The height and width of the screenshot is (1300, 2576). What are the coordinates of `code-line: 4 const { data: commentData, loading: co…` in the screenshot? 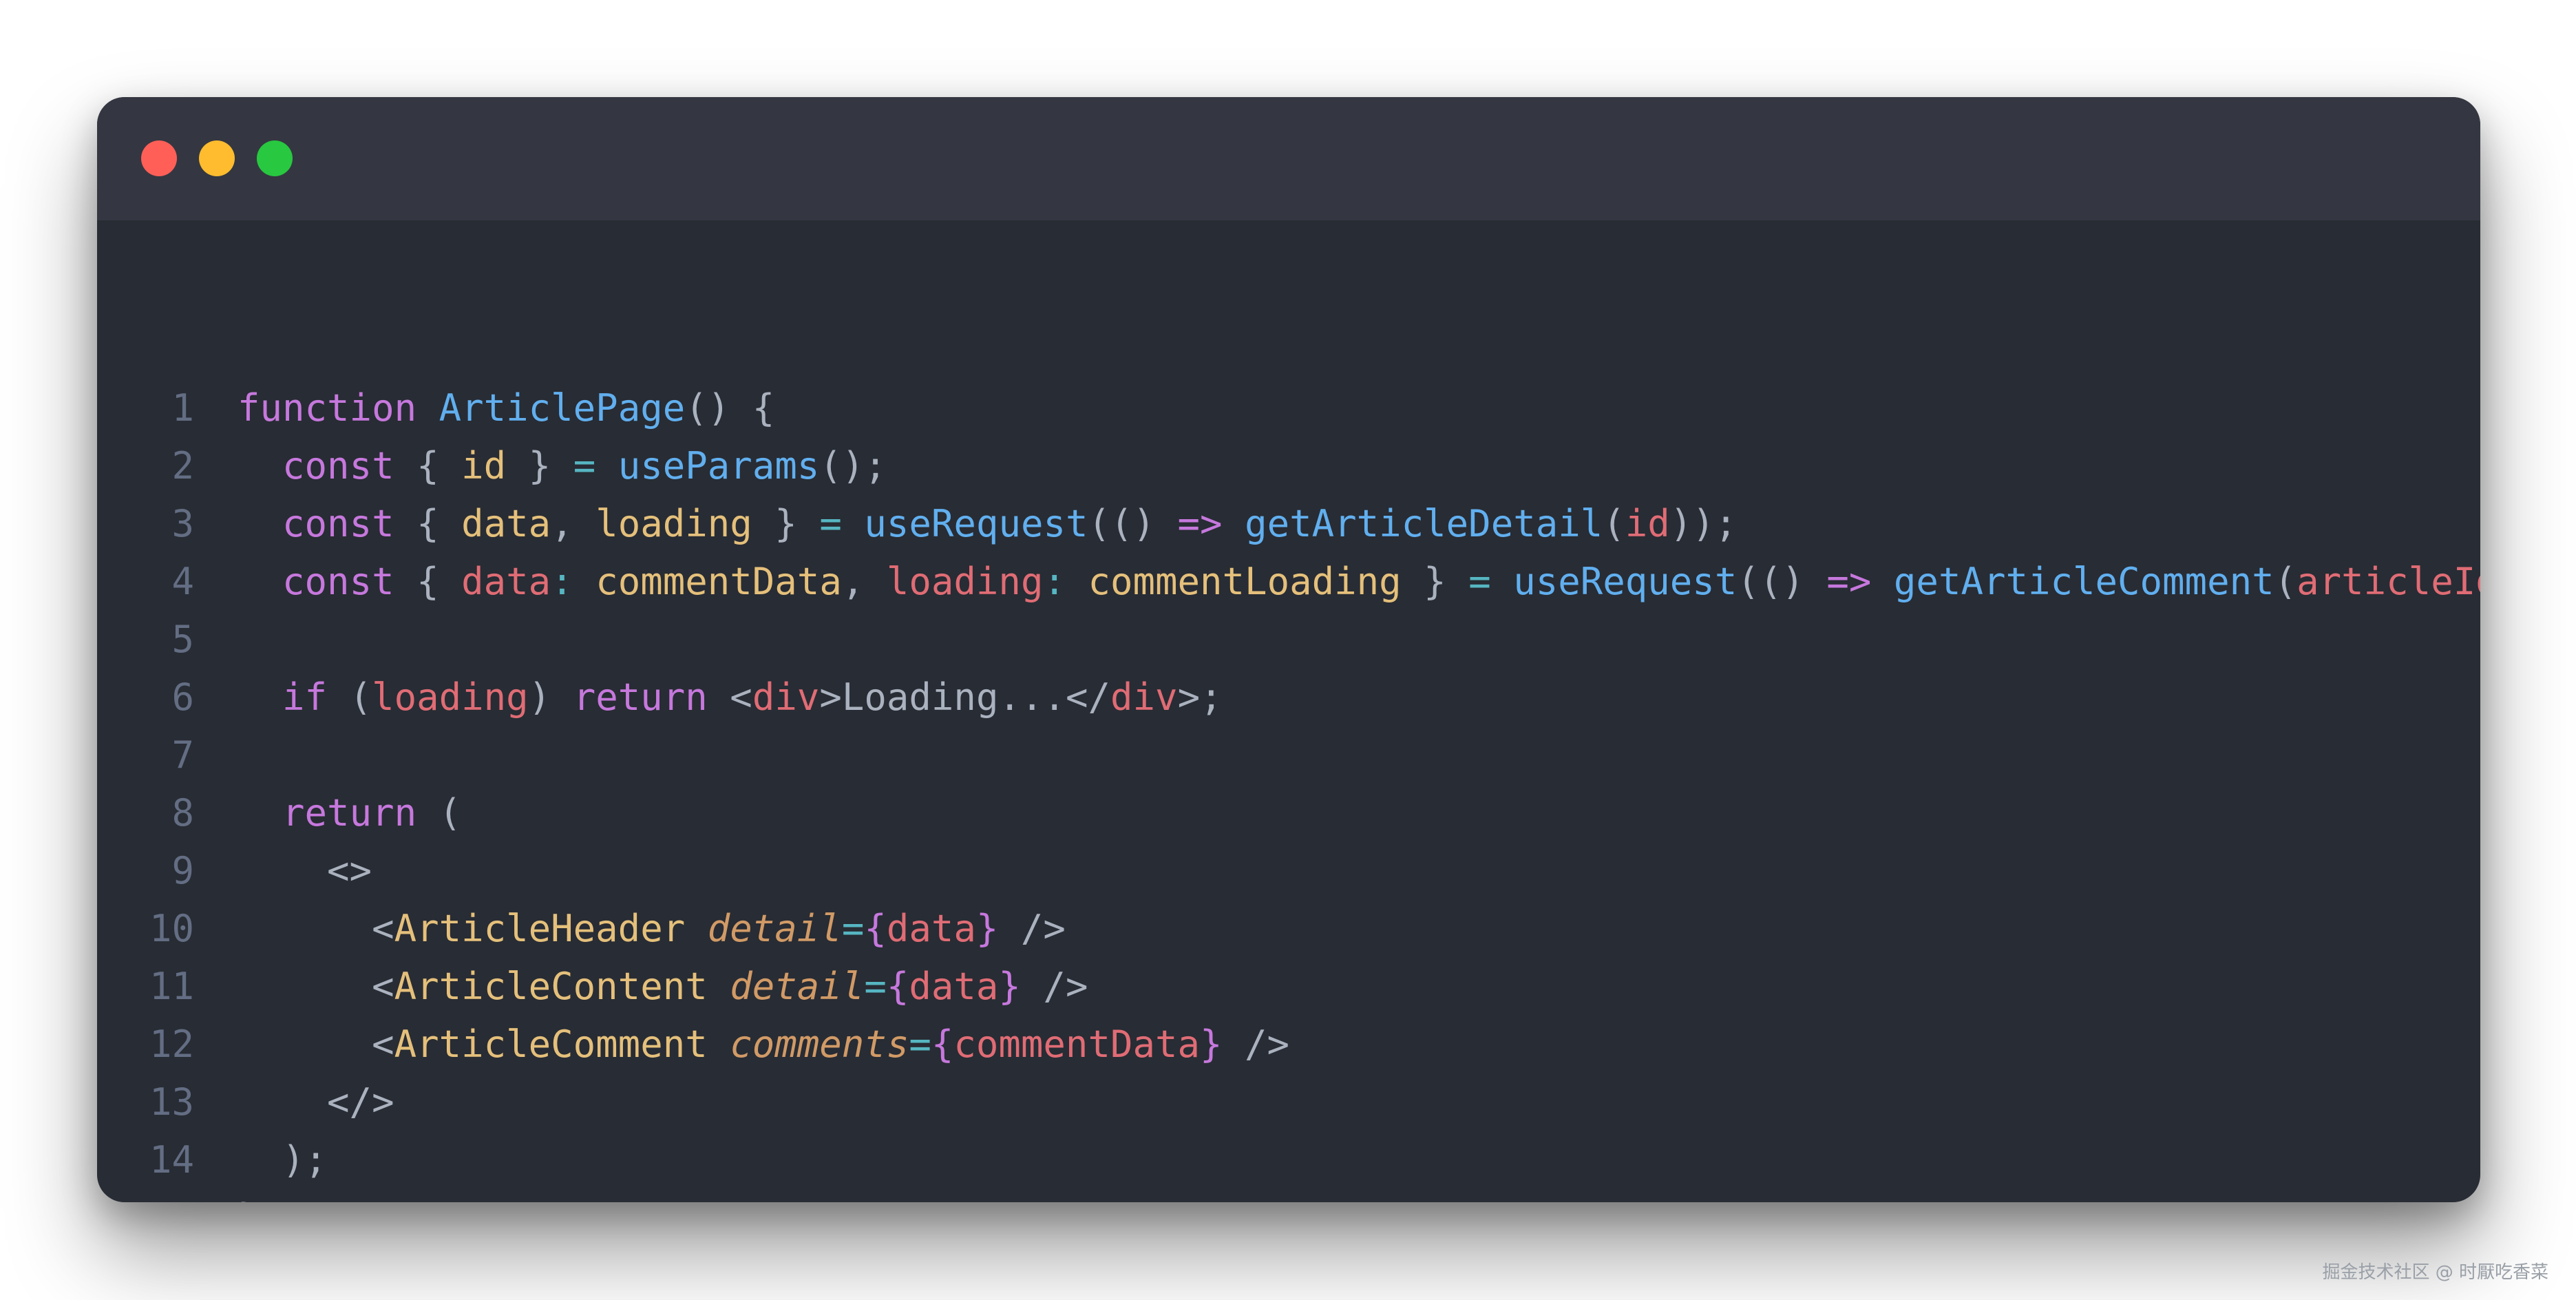 It's located at (1289, 582).